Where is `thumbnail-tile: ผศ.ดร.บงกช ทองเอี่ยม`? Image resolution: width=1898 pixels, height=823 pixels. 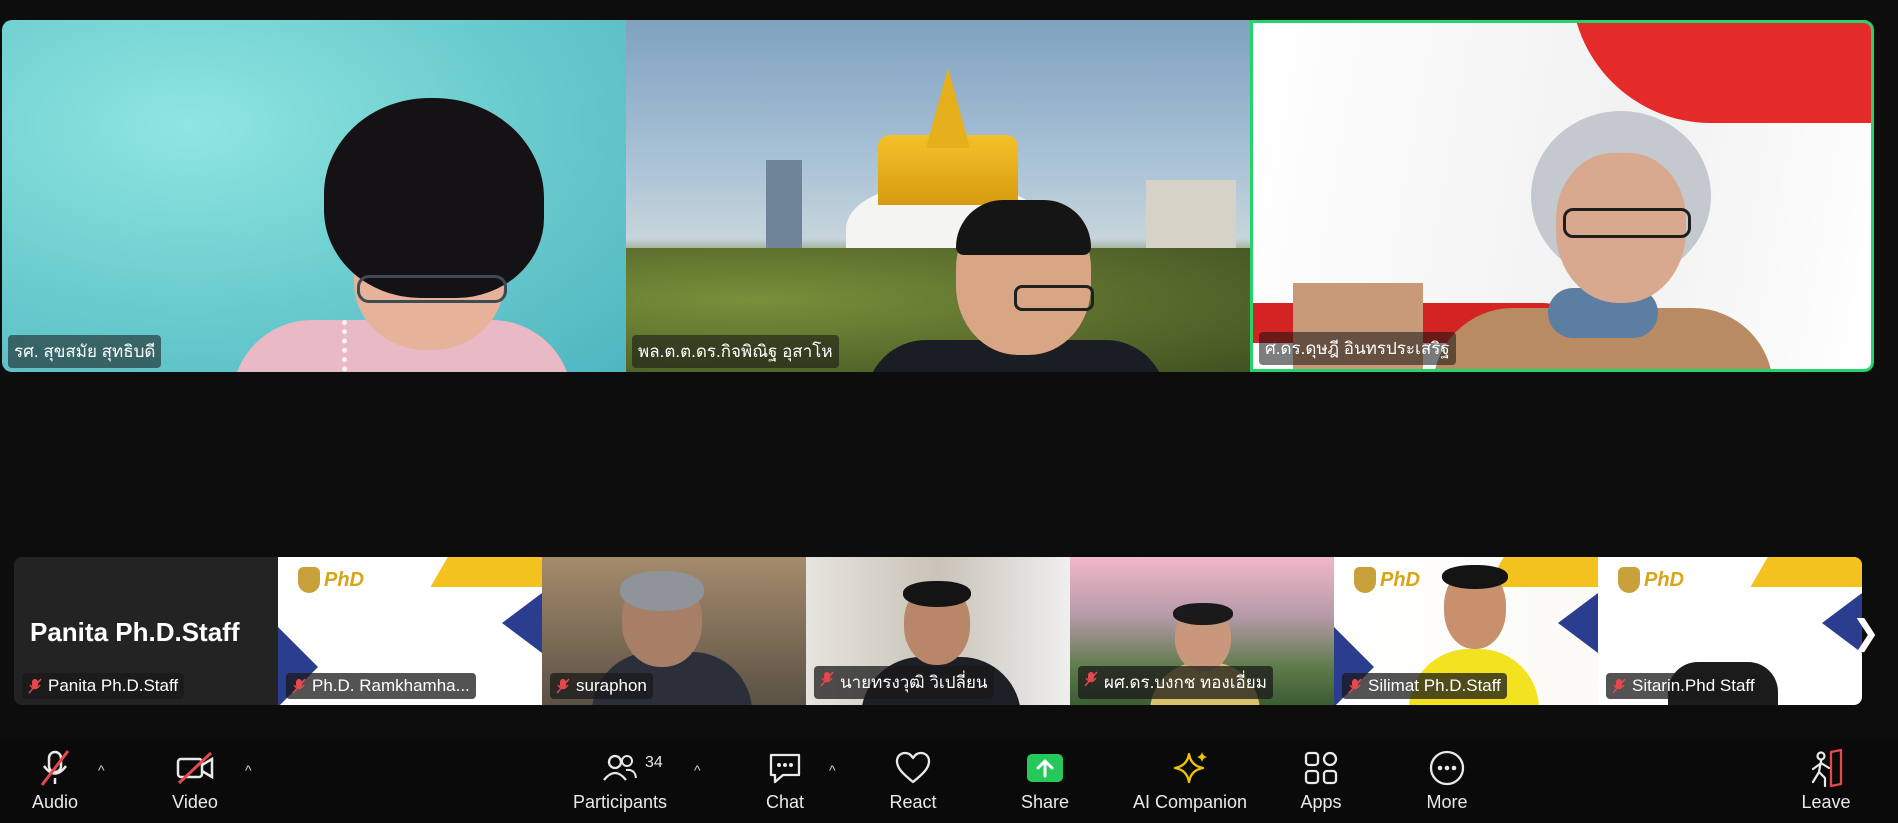
thumbnail-tile: ผศ.ดร.บงกช ทองเอี่ยม is located at coordinates (1202, 631).